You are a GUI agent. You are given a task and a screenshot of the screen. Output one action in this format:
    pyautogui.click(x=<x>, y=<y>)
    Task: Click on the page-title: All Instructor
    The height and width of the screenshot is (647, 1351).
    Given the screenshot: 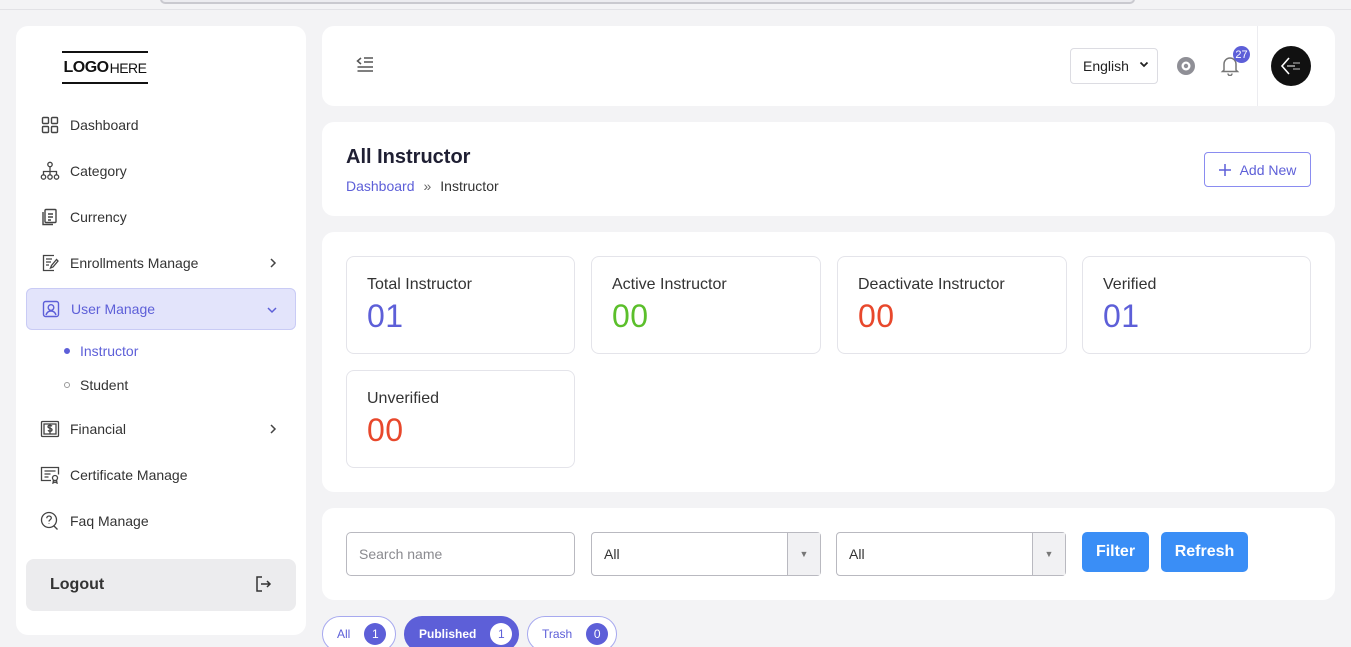 What is the action you would take?
    pyautogui.click(x=408, y=157)
    